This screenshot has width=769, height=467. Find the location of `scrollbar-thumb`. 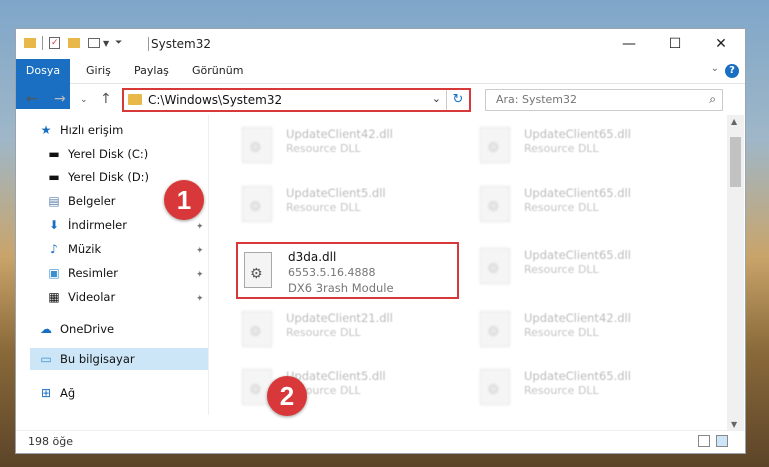

scrollbar-thumb is located at coordinates (735, 162).